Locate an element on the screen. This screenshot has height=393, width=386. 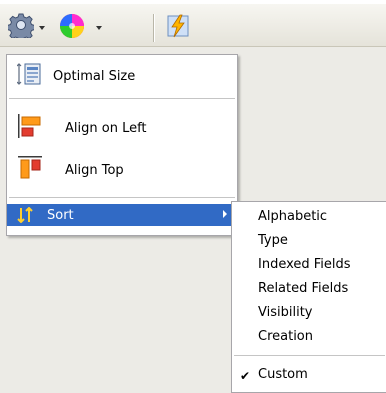
align-top-label: Align Top is located at coordinates (94, 170).